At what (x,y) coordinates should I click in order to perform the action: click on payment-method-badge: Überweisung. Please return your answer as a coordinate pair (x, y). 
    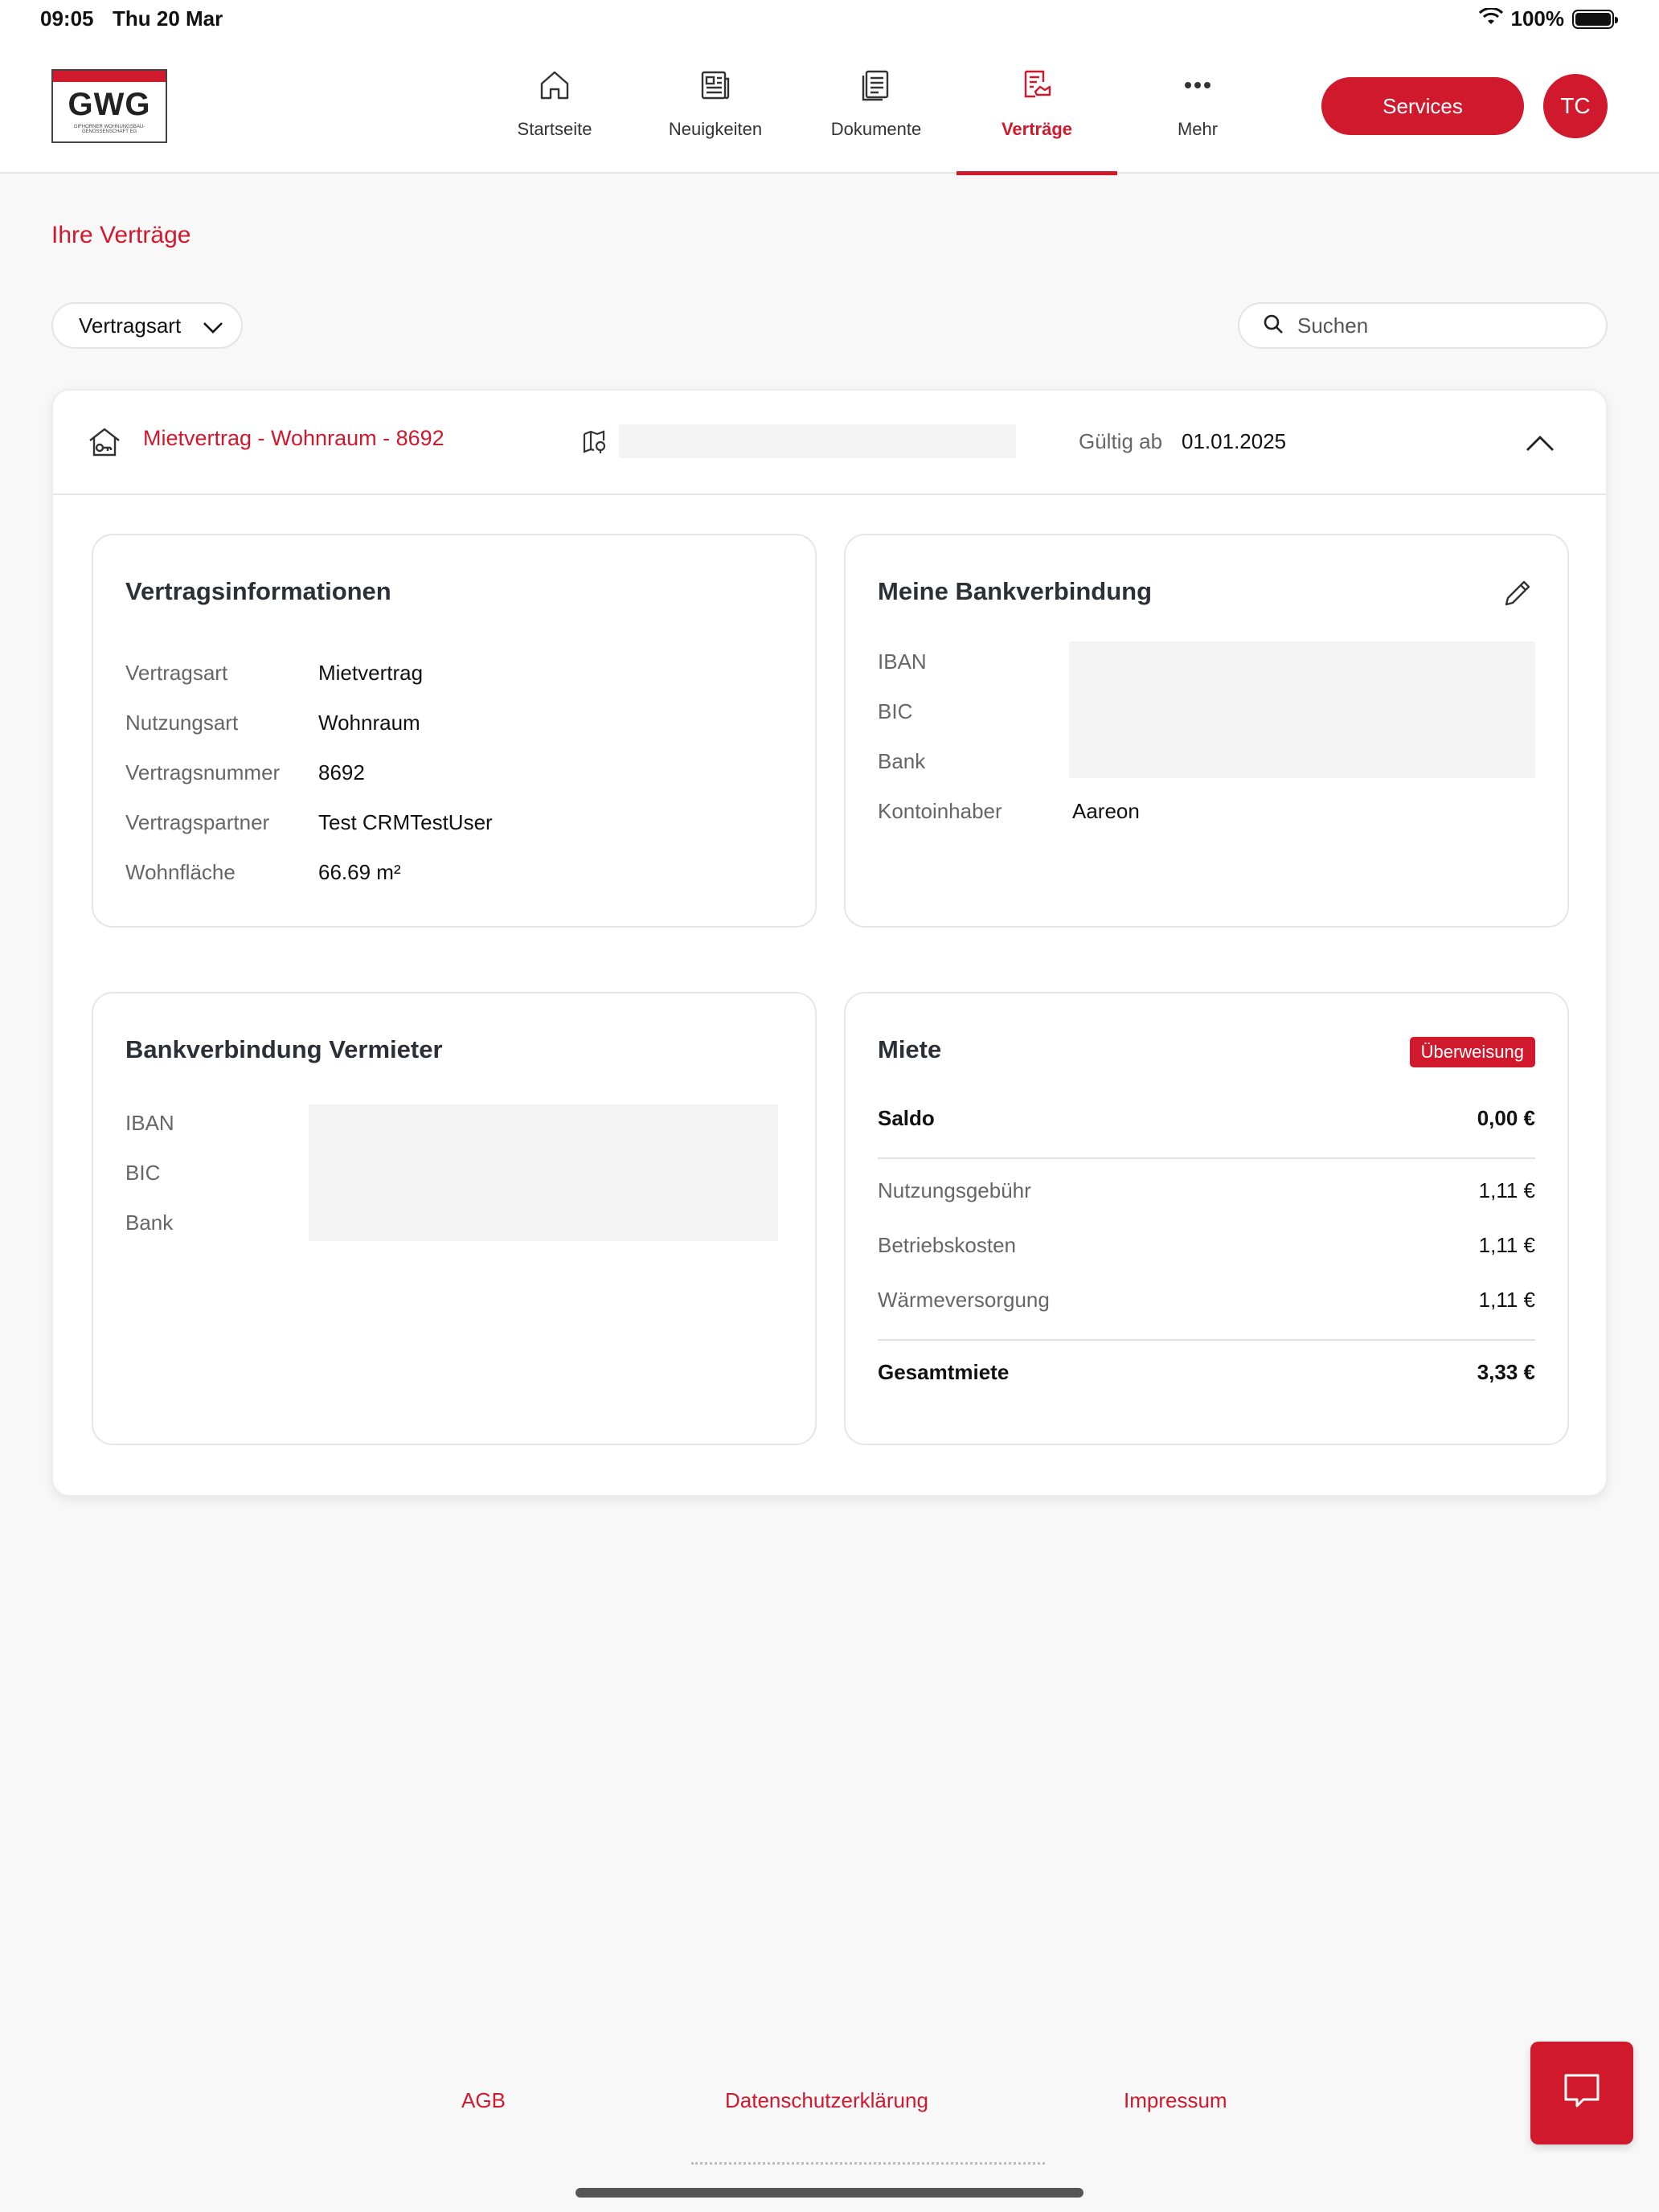
    Looking at the image, I should click on (1472, 1052).